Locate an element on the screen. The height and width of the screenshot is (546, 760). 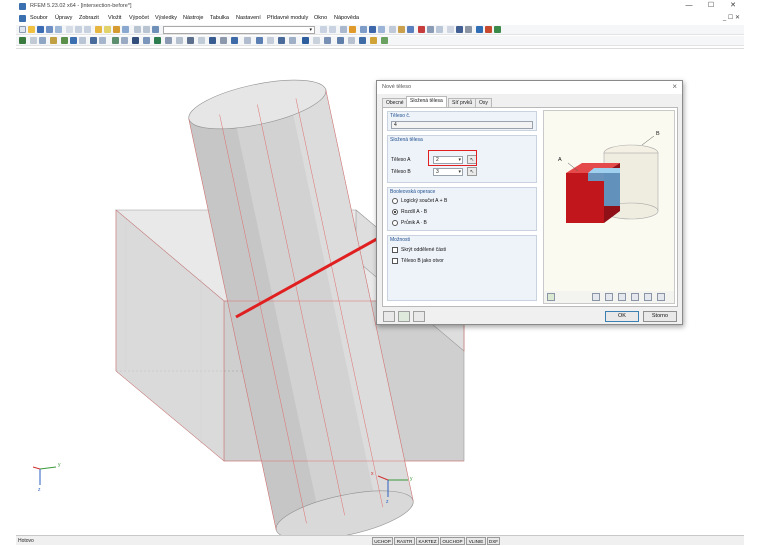
rotate-icon is located at coordinates (190, 40).